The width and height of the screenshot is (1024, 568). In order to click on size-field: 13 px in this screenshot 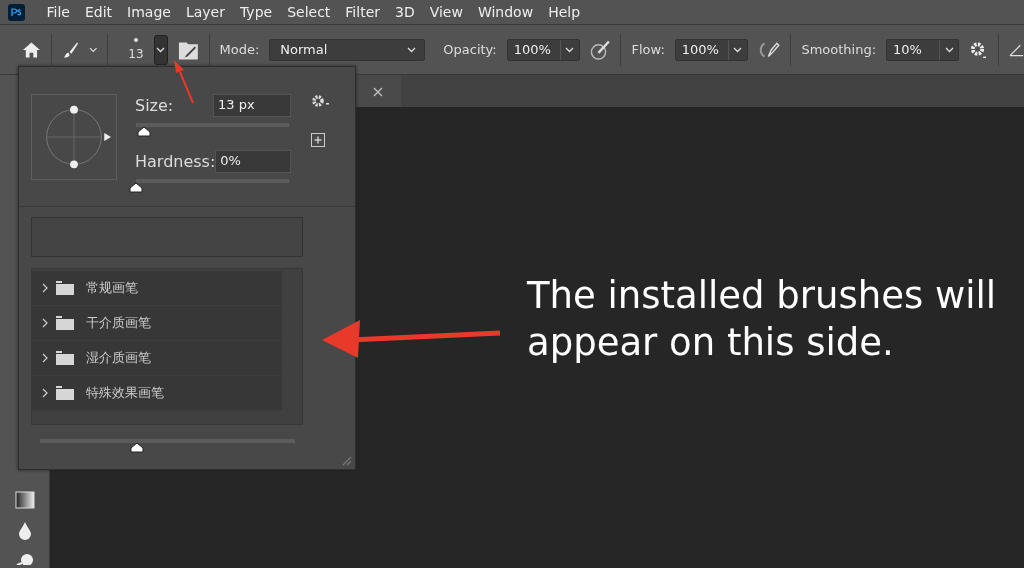, I will do `click(252, 105)`.